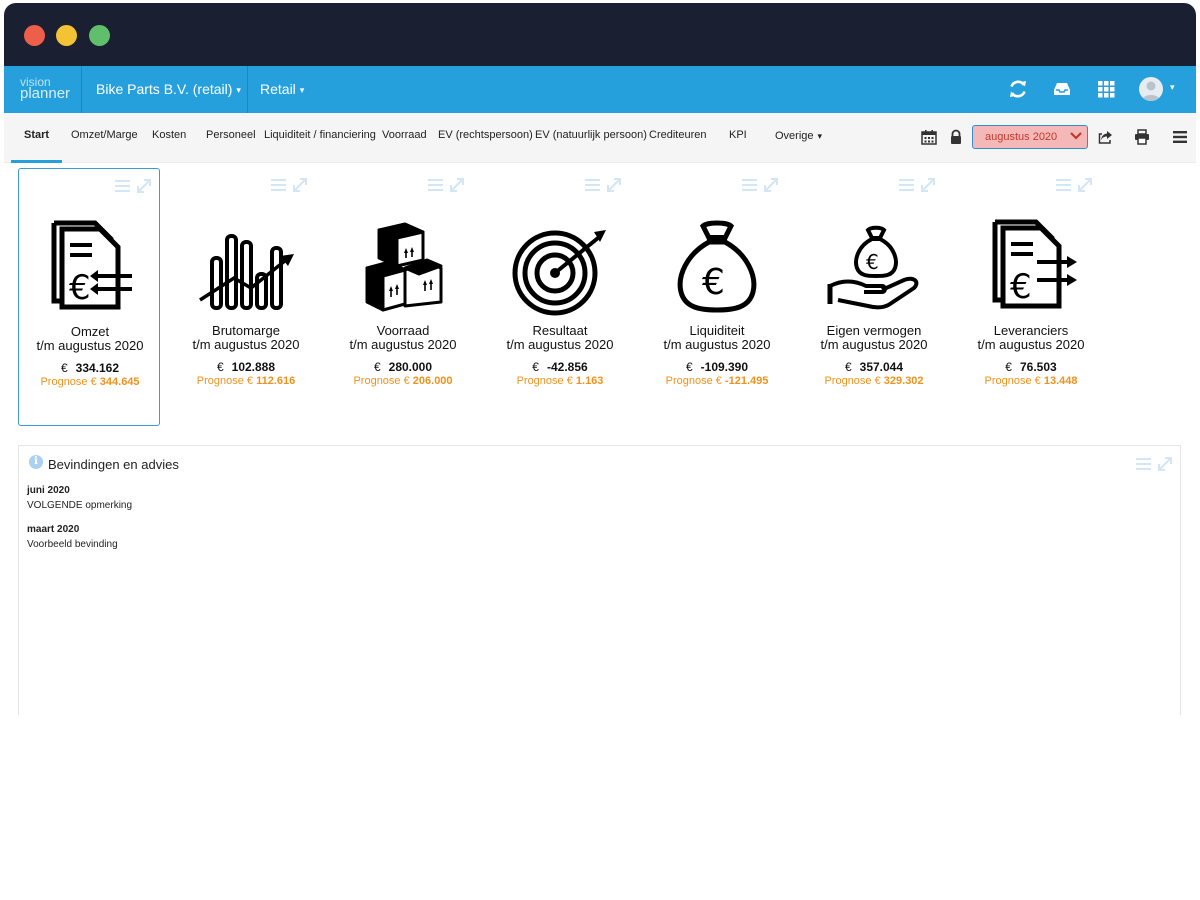 Image resolution: width=1200 pixels, height=900 pixels. Describe the element at coordinates (600, 34) in the screenshot. I see `window-titlebar` at that location.